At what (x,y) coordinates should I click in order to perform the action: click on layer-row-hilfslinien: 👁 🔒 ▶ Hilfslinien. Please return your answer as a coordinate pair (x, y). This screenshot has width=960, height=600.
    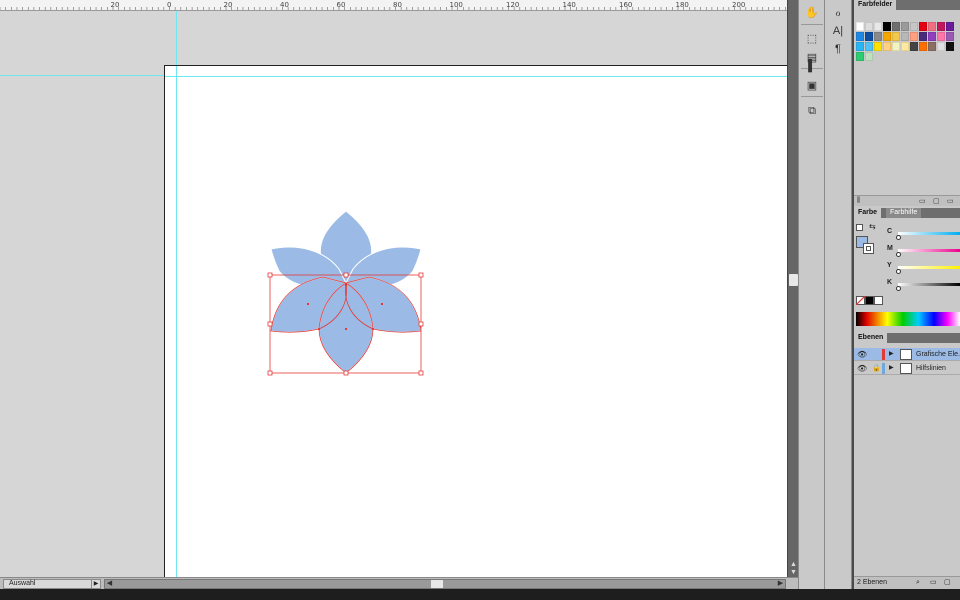
    Looking at the image, I should click on (907, 368).